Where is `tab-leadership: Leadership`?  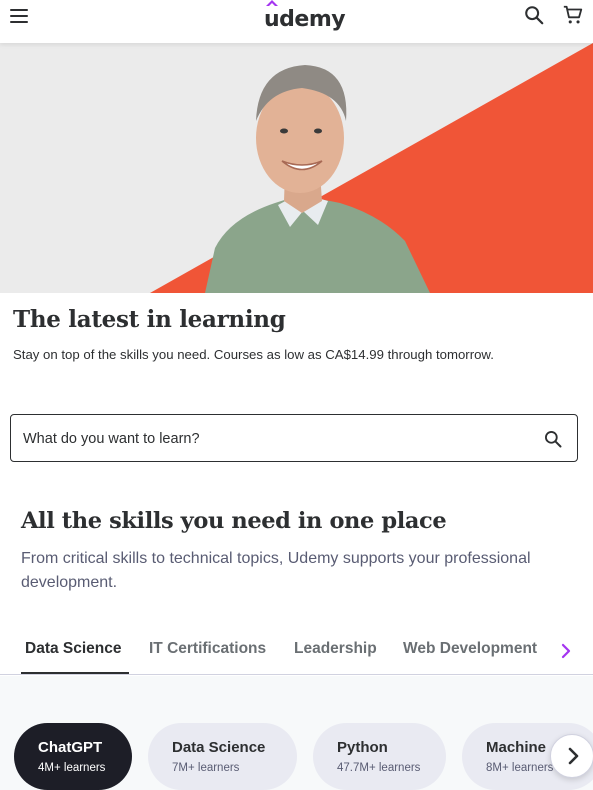
tab-leadership: Leadership is located at coordinates (335, 649).